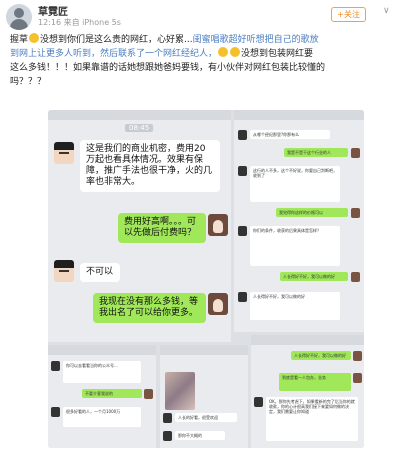 Image resolution: width=402 pixels, height=450 pixels. I want to click on post-line-2: 到网上让更多人听到，然后联系了一个网红经纪人， 没想到包装网红要, so click(202, 54).